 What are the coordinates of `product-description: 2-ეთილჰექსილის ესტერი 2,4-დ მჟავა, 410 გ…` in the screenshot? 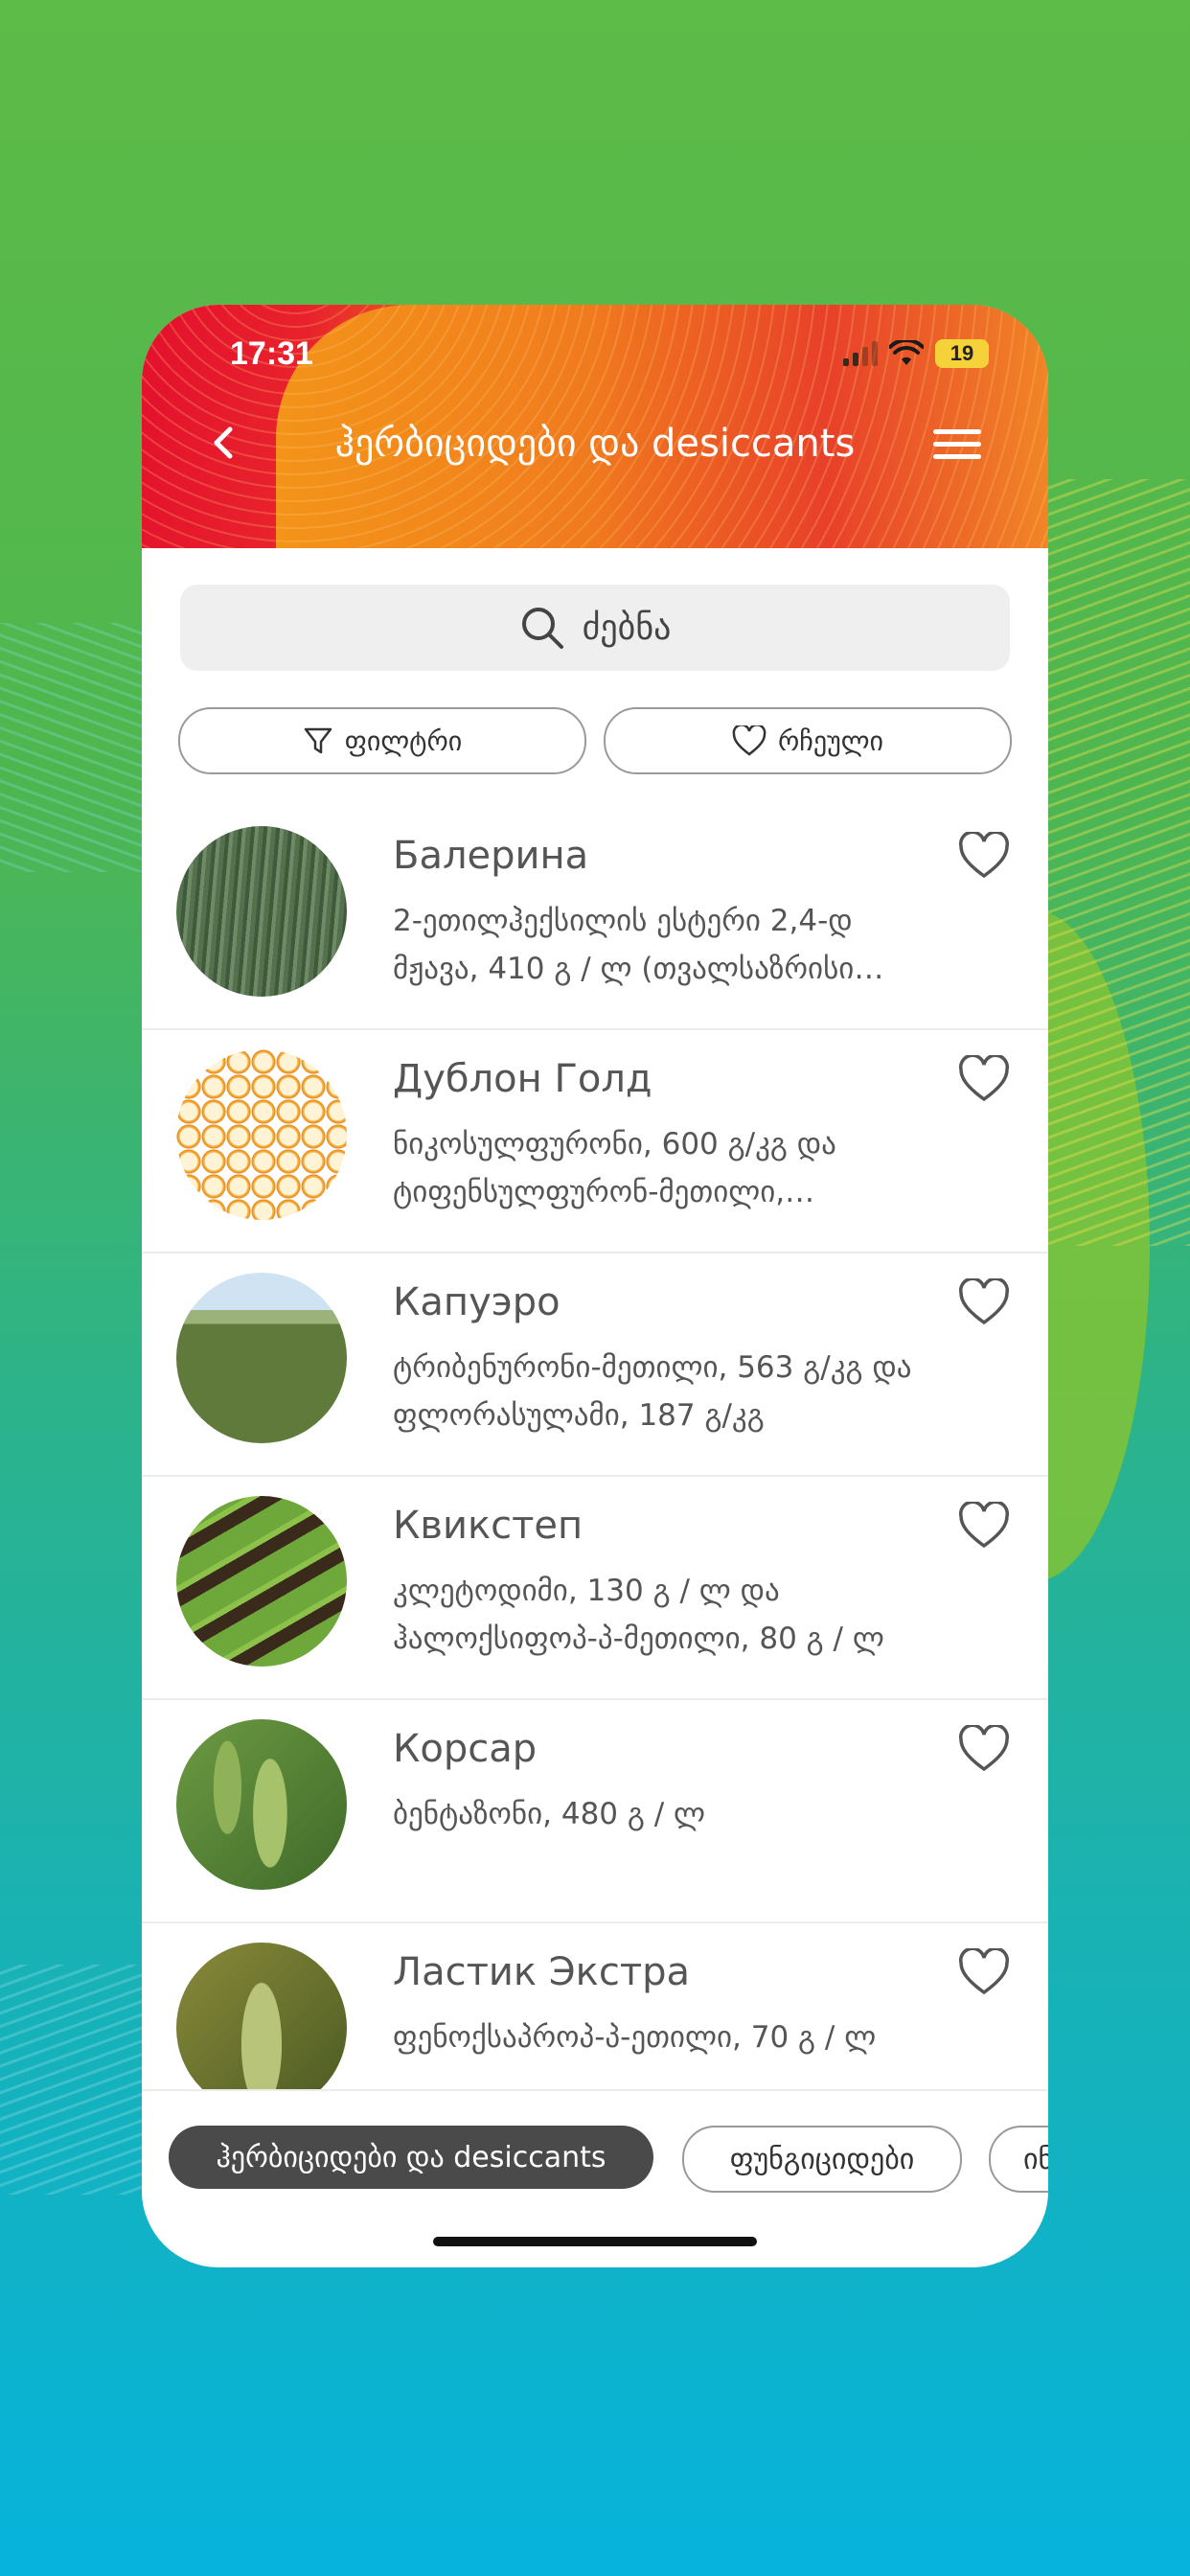 It's located at (638, 945).